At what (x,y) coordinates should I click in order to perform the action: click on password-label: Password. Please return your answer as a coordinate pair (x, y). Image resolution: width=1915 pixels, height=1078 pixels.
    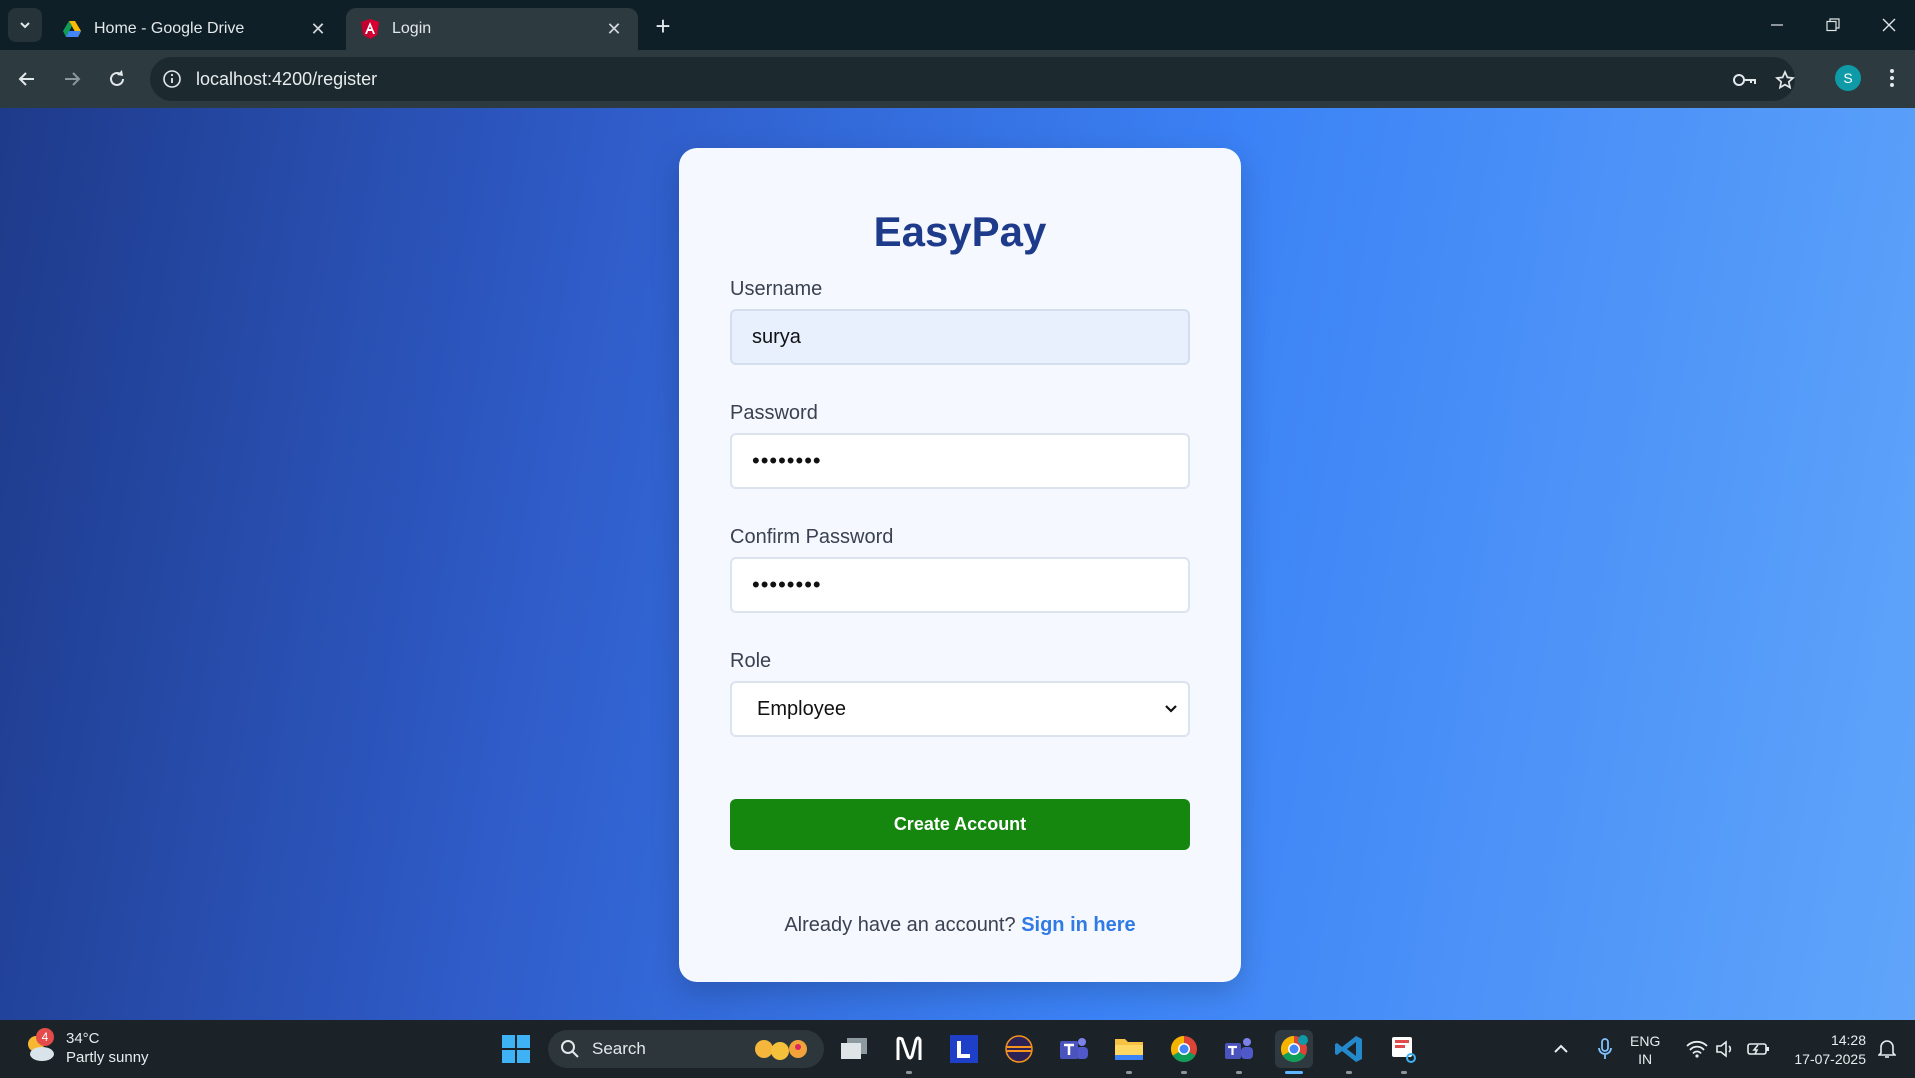
    Looking at the image, I should click on (774, 413).